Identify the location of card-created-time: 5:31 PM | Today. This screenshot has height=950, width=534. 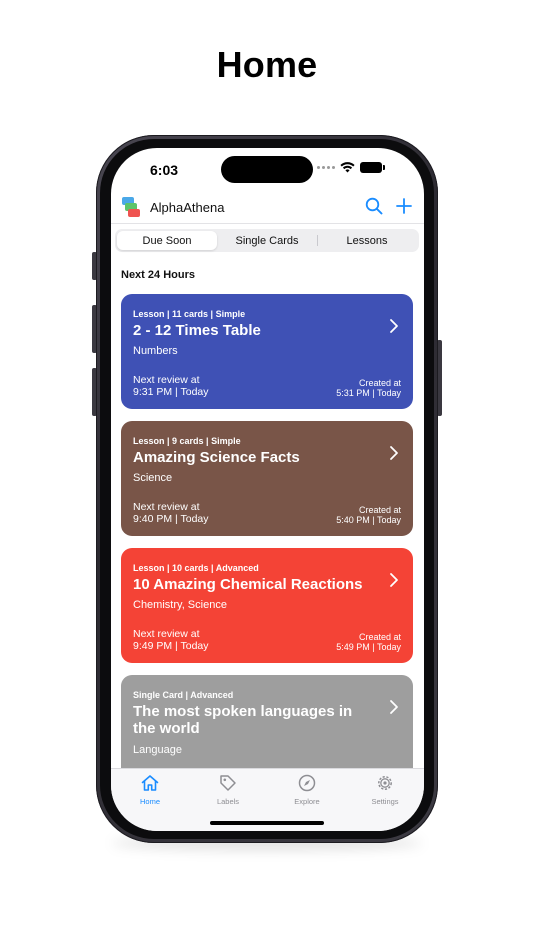
(368, 393).